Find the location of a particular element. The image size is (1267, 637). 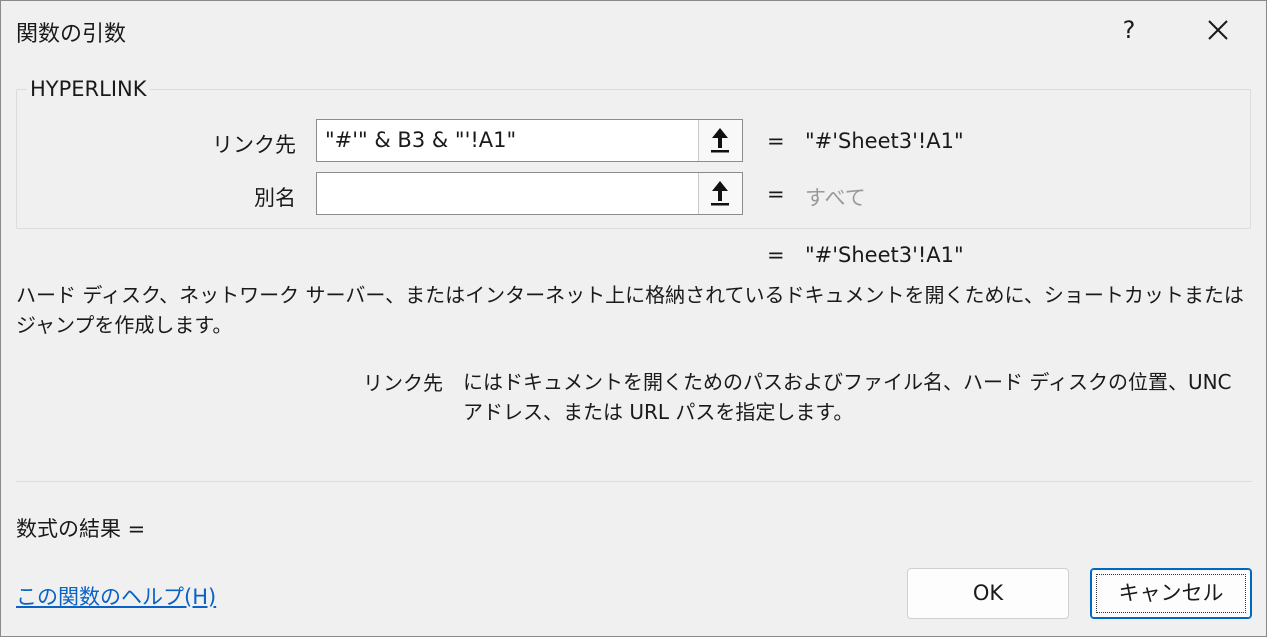

dialog-title: 関数の引数 is located at coordinates (71, 34).